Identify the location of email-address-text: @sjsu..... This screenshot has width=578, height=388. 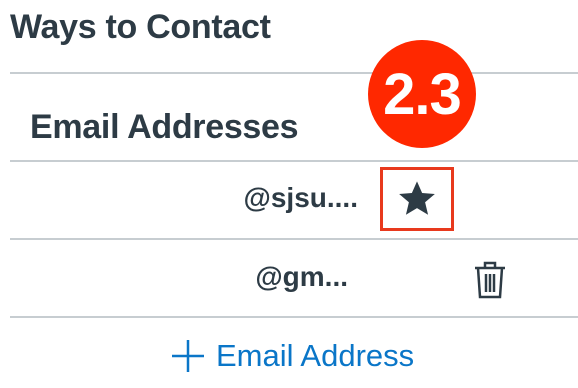
(300, 197).